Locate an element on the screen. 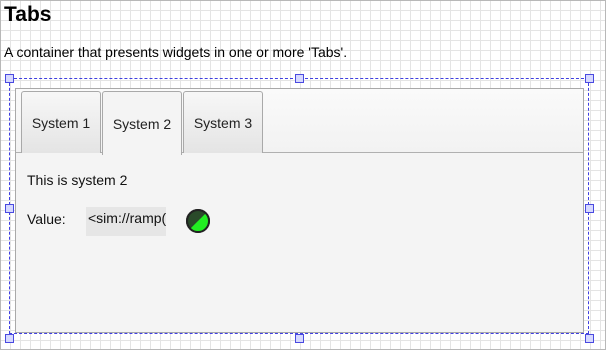 Image resolution: width=606 pixels, height=350 pixels. value-text-update: <sim://ramp( is located at coordinates (126, 221).